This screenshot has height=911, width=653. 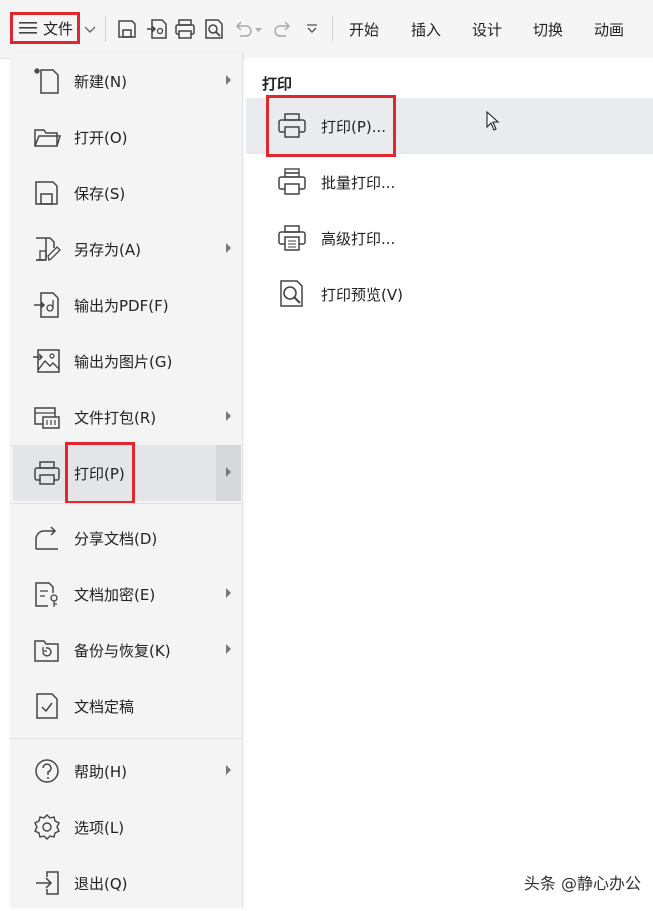 What do you see at coordinates (58, 28) in the screenshot?
I see `file-menu-label: 文件` at bounding box center [58, 28].